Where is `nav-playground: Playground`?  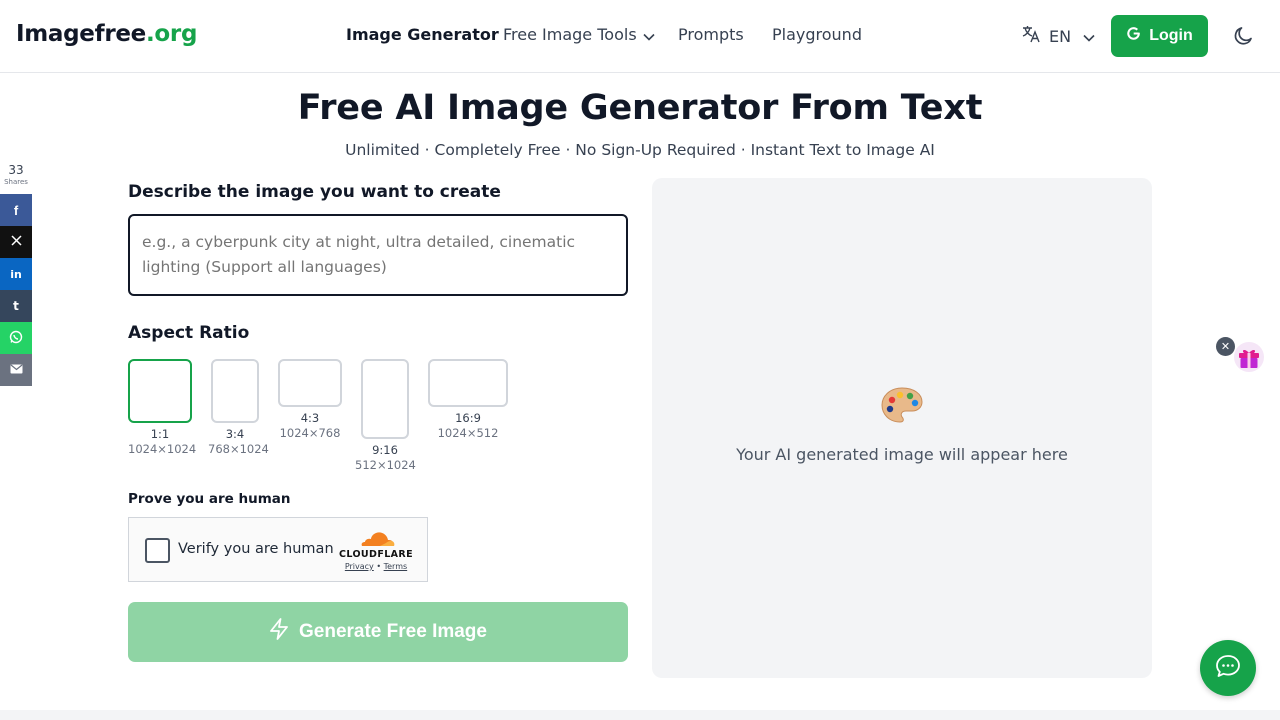 nav-playground: Playground is located at coordinates (817, 34).